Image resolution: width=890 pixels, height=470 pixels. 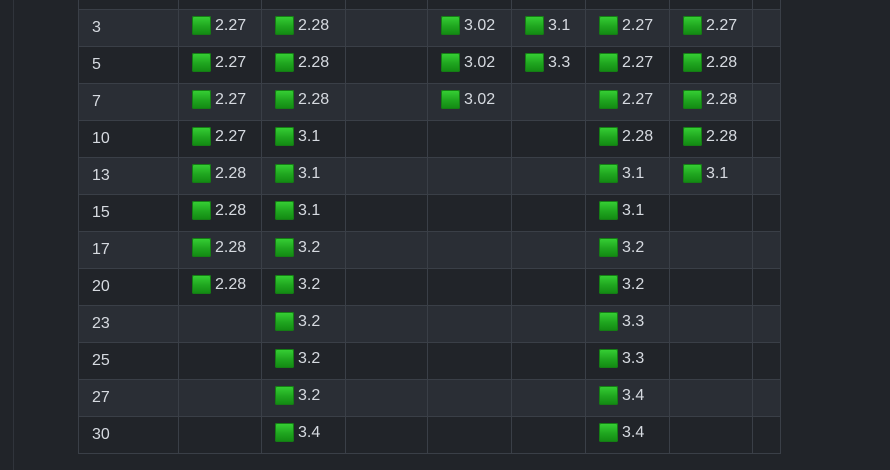 I want to click on version-cell: 23, so click(x=128, y=324).